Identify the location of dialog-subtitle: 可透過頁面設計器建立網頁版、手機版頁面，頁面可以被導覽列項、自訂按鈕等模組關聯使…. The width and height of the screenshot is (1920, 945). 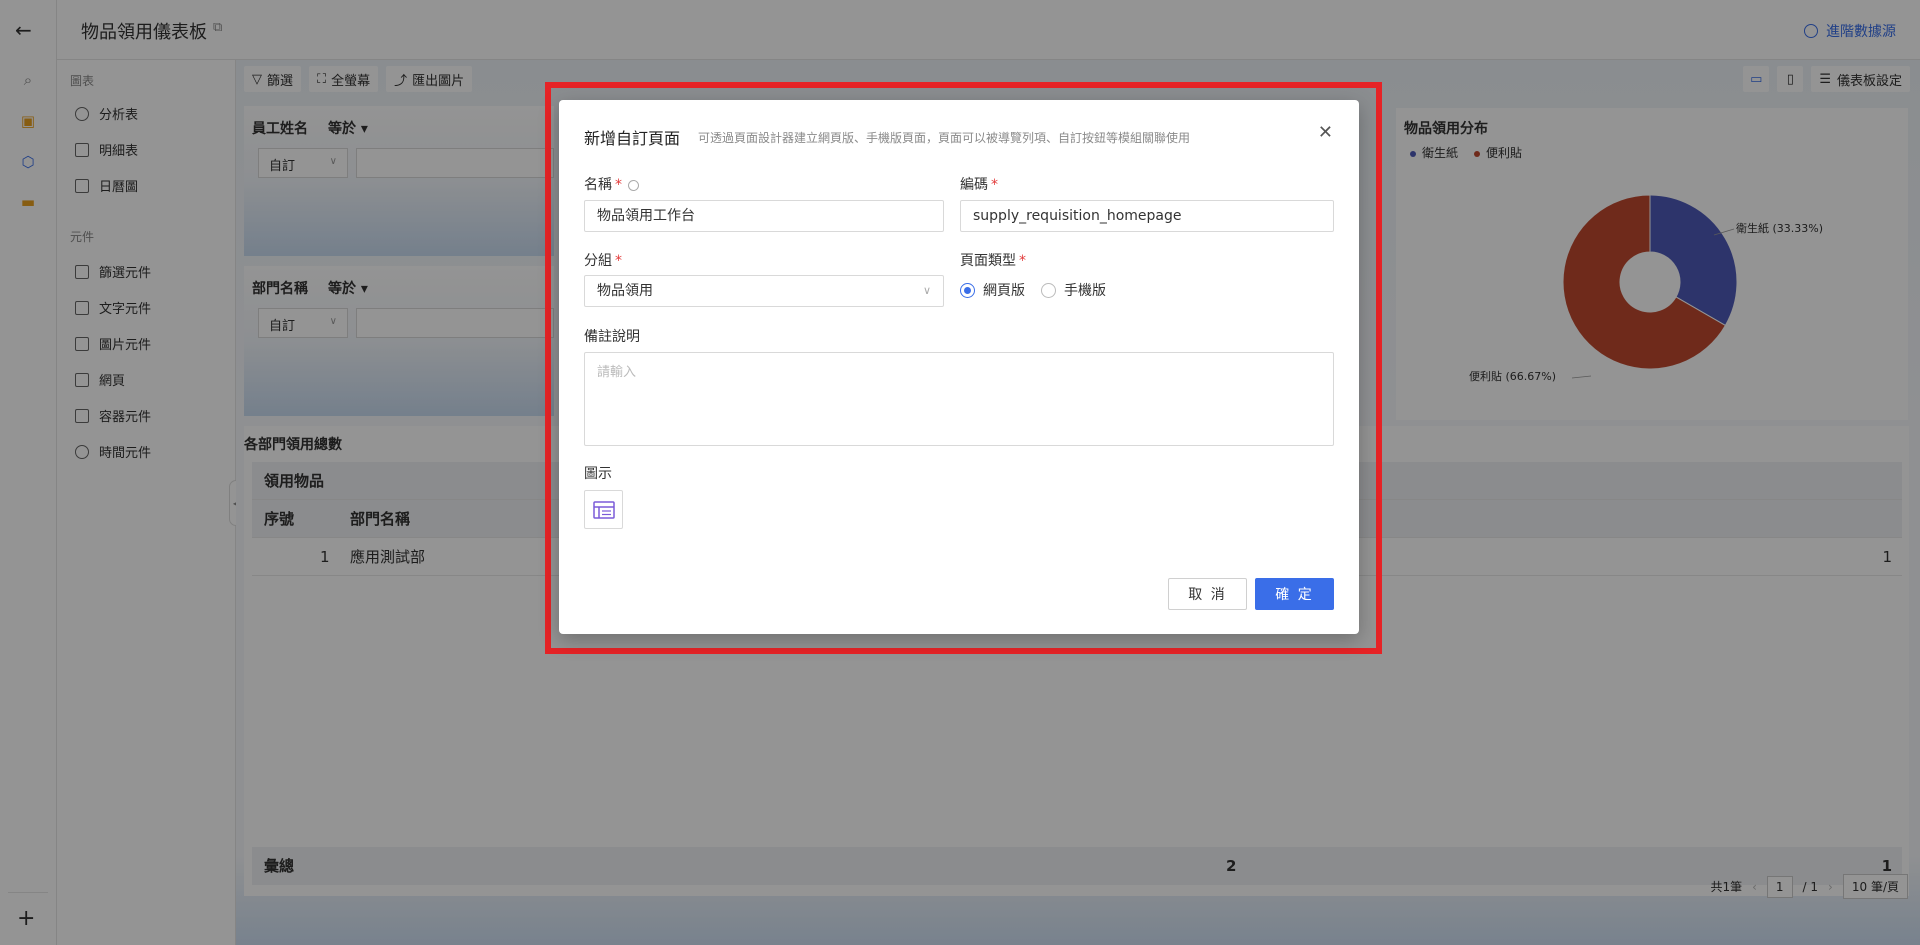
(944, 138).